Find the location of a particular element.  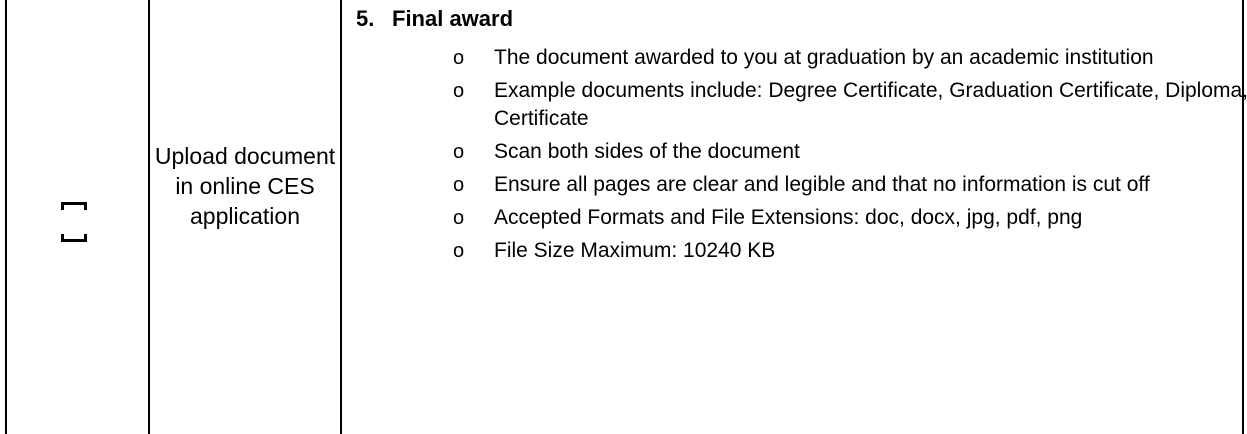

section-number: 5. is located at coordinates (365, 18).